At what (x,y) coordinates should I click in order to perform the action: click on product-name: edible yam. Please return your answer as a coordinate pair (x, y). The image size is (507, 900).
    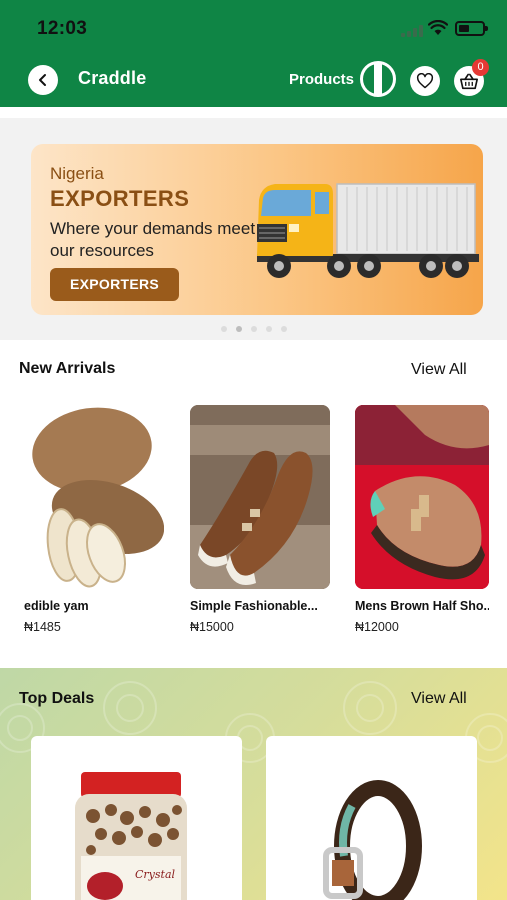
    Looking at the image, I should click on (56, 606).